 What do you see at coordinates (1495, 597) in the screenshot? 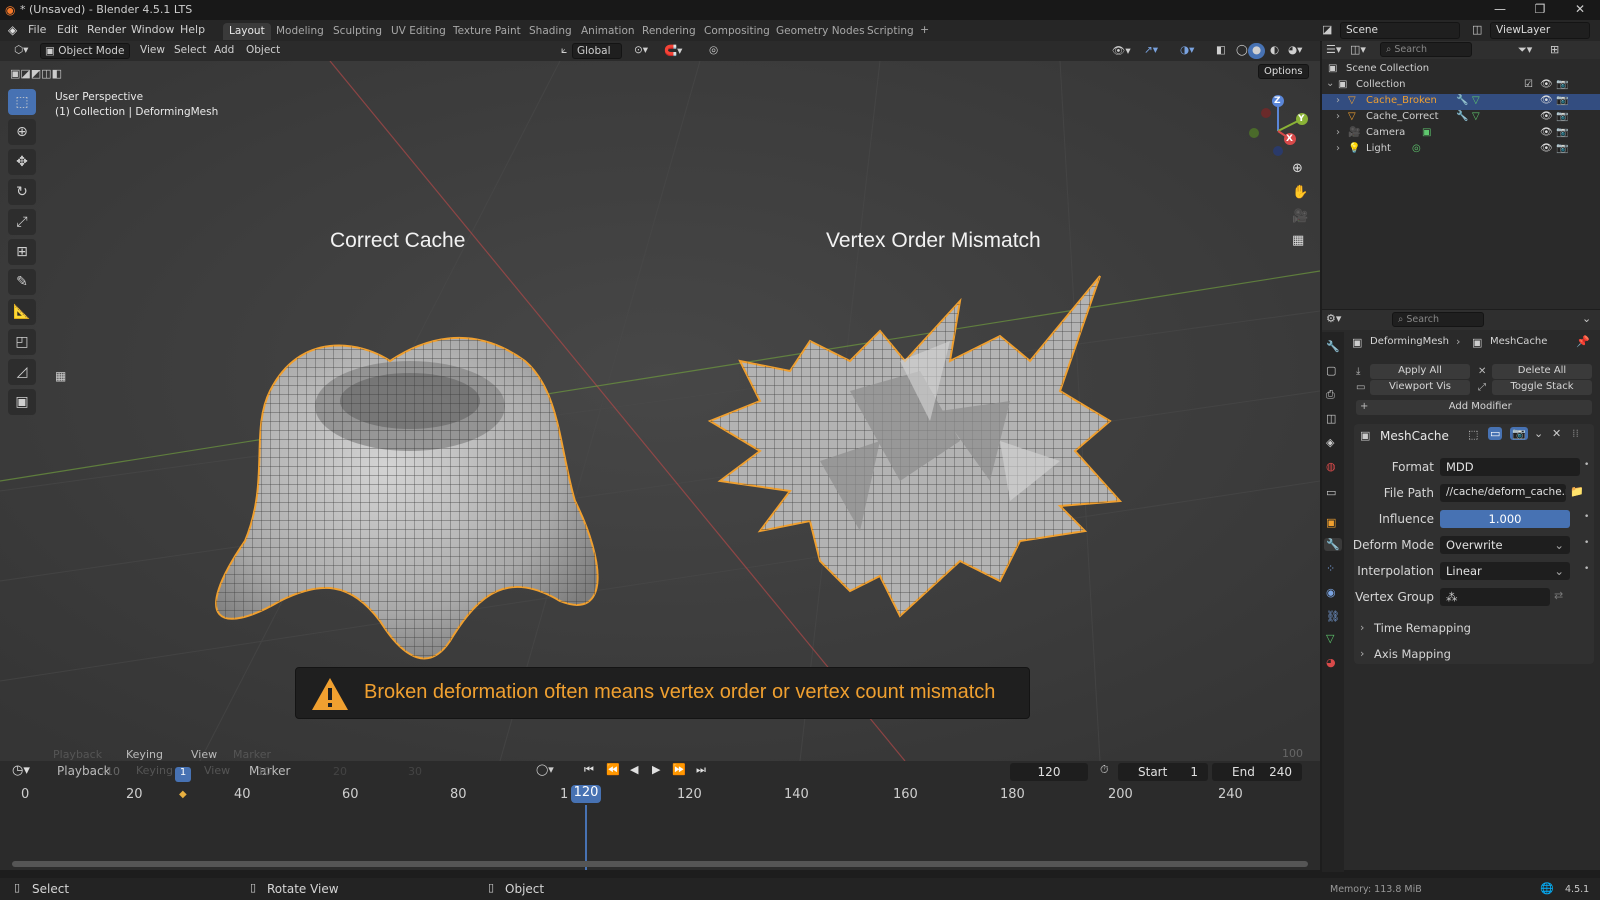
I see `vertex-group-field: ⁂` at bounding box center [1495, 597].